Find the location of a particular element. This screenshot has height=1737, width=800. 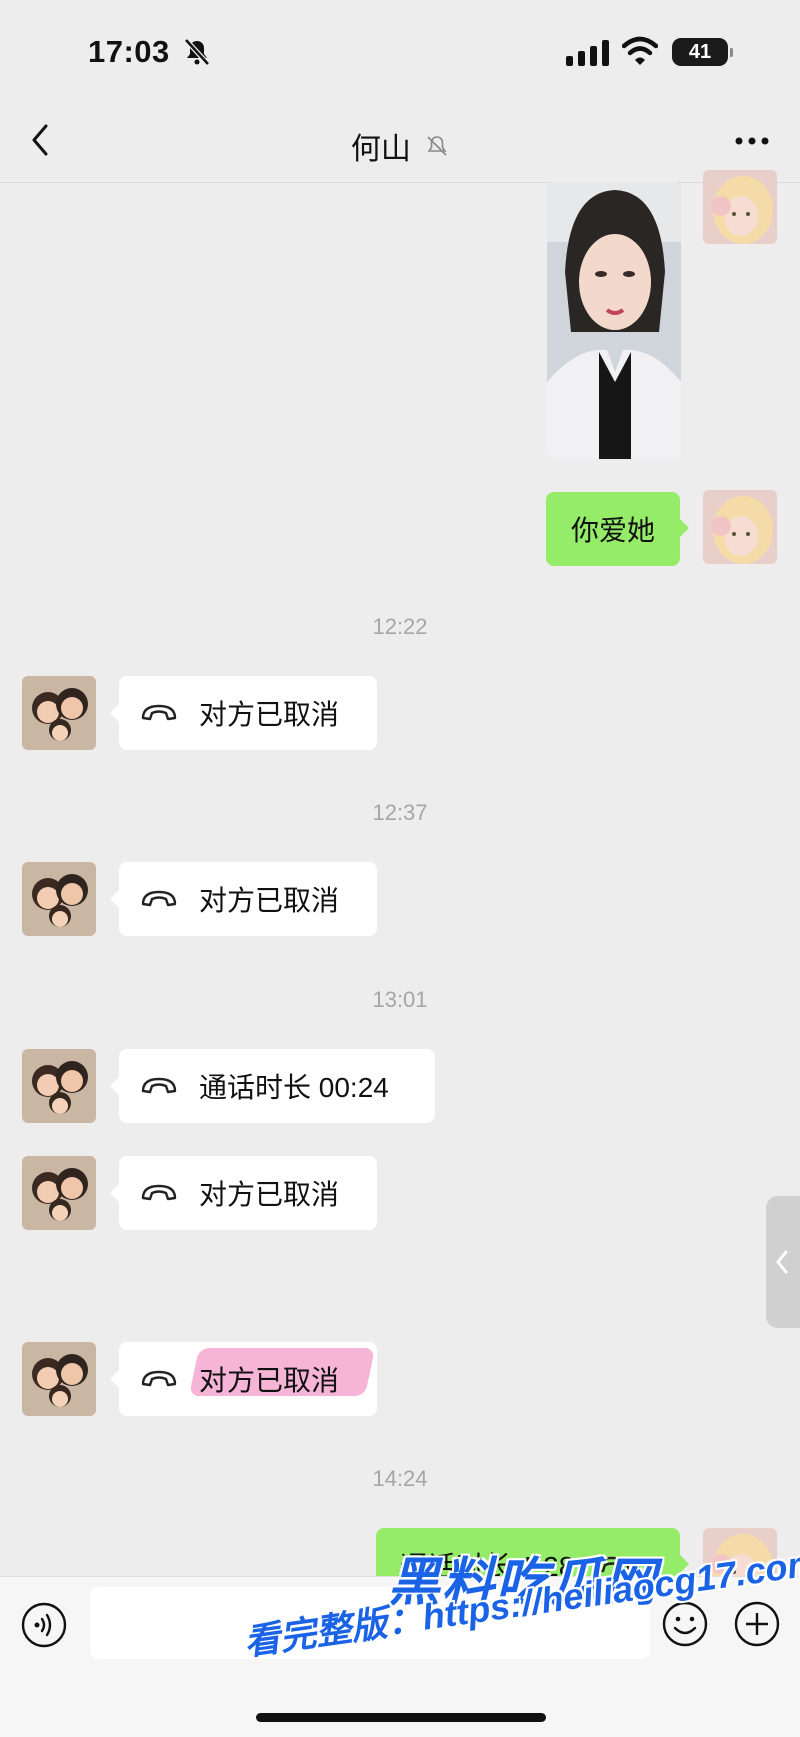

contact-name: 何山 is located at coordinates (380, 149).